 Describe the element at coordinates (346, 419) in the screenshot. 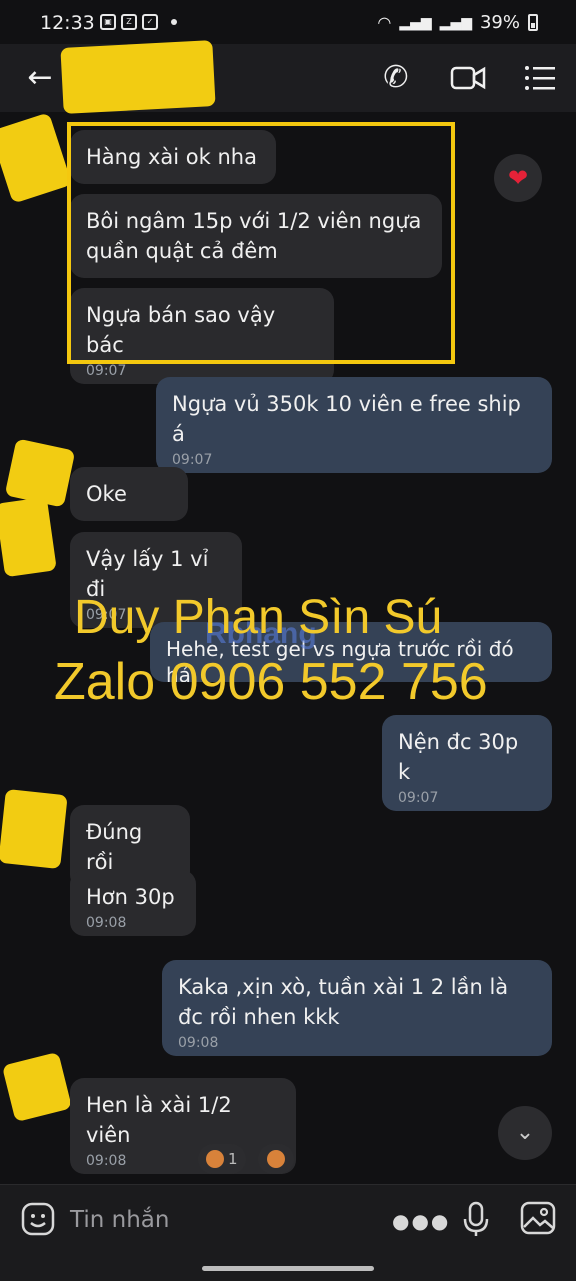

I see `message-text: Ngựa vủ 350k 10 viên e free ship á` at that location.